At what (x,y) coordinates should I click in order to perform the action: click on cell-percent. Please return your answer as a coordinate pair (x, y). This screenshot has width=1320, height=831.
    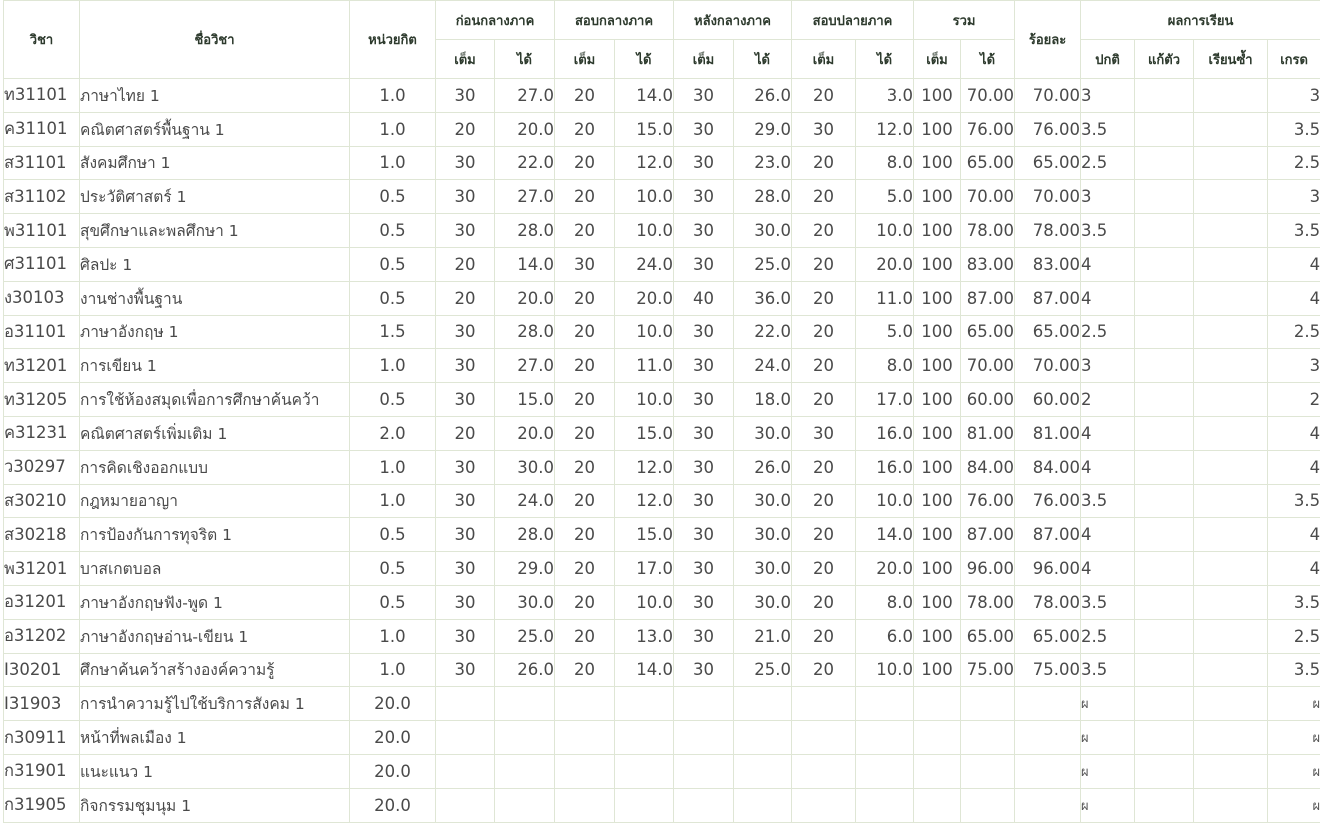
    Looking at the image, I should click on (1048, 805).